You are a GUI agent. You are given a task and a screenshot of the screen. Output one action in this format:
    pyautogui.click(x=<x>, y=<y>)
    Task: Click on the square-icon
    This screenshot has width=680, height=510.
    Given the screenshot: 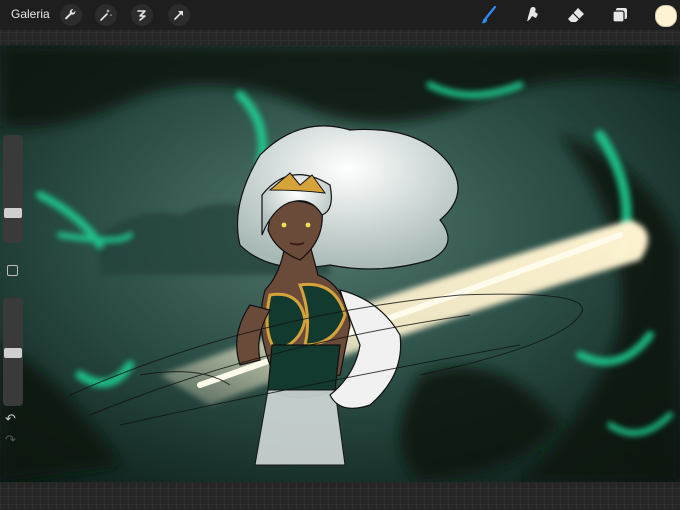 What is the action you would take?
    pyautogui.click(x=12, y=270)
    